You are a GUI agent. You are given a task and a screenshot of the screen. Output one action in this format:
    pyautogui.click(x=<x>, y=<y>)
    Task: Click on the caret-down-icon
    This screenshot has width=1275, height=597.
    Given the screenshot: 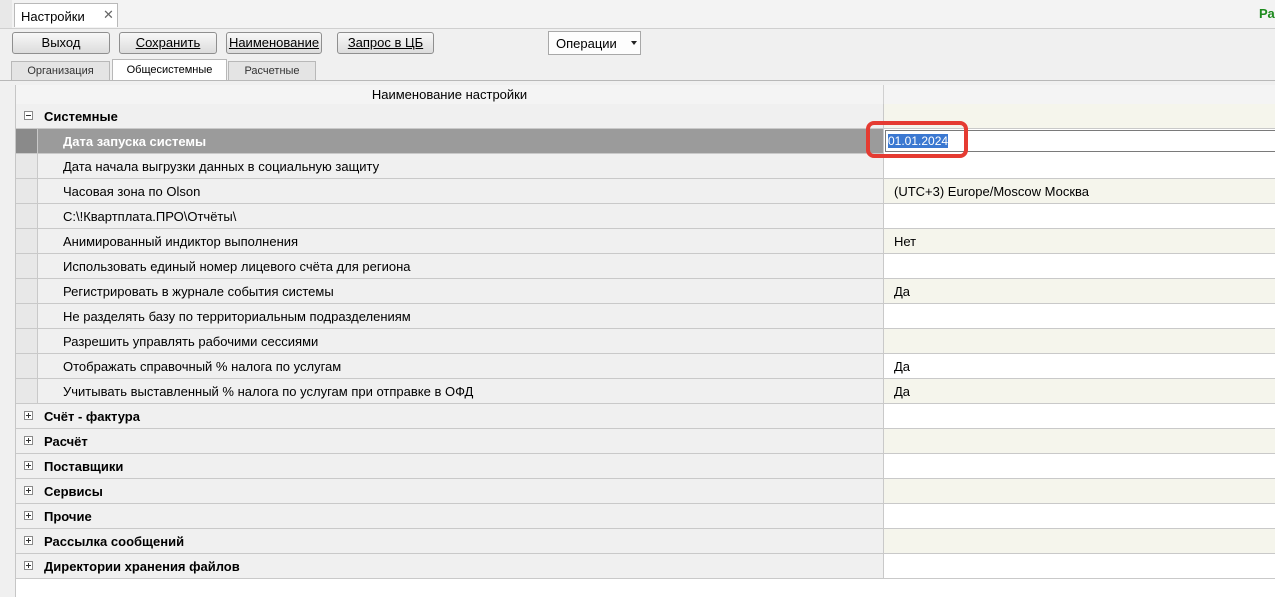 What is the action you would take?
    pyautogui.click(x=634, y=43)
    